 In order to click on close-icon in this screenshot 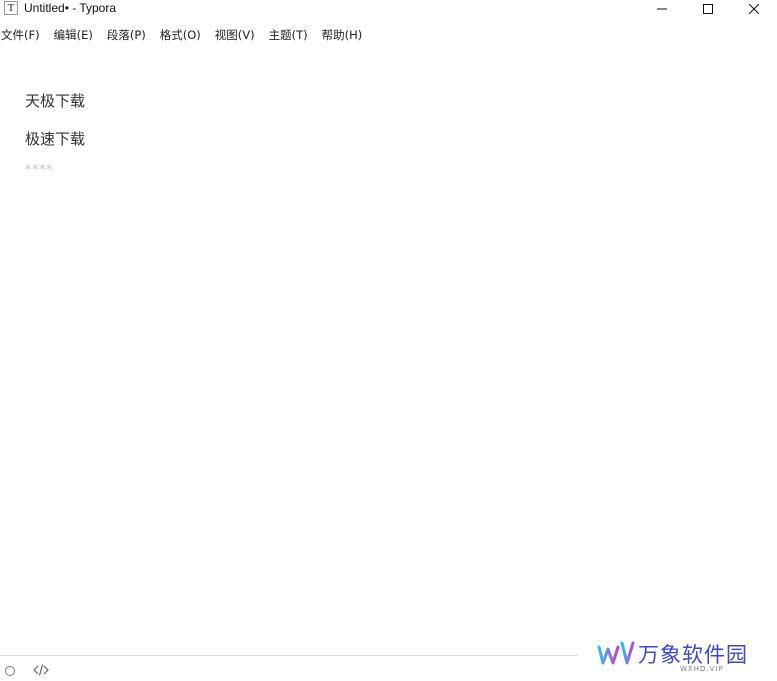, I will do `click(754, 9)`.